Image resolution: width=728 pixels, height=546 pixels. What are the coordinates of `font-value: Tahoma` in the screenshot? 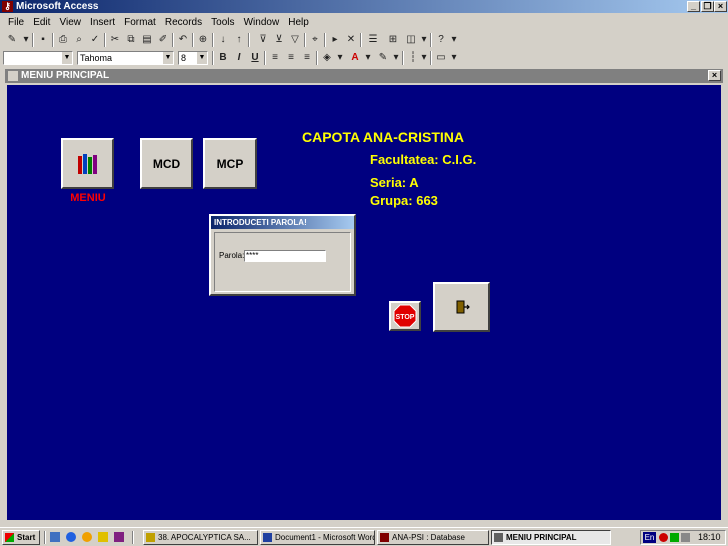 It's located at (96, 58).